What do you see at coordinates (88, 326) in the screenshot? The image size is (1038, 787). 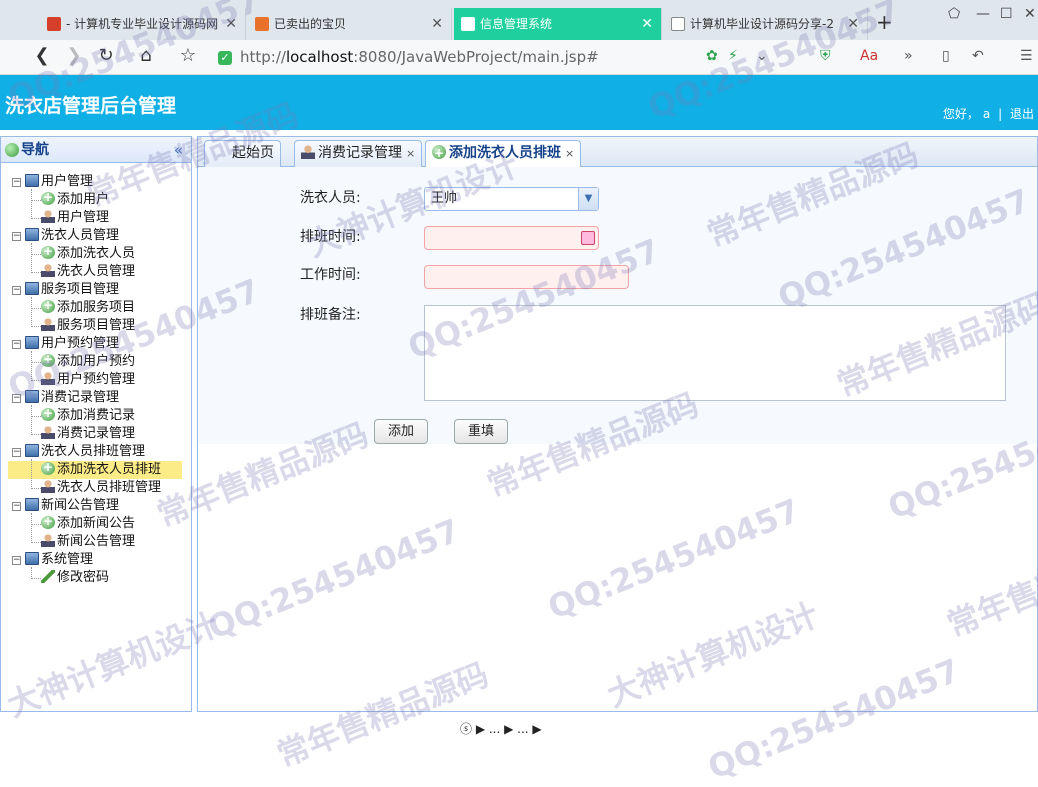 I see `nav-item: 服务项目管理` at bounding box center [88, 326].